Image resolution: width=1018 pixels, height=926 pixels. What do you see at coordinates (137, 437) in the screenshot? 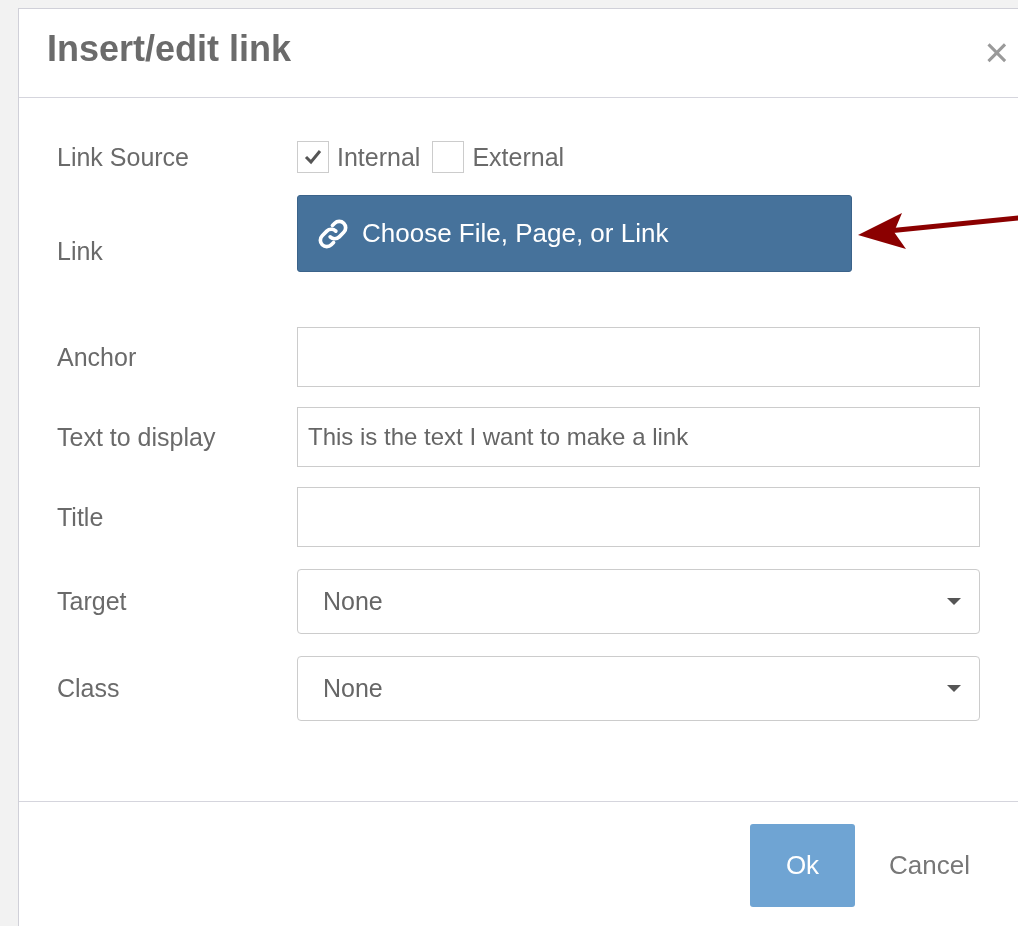
I see `field-label: Text to display` at bounding box center [137, 437].